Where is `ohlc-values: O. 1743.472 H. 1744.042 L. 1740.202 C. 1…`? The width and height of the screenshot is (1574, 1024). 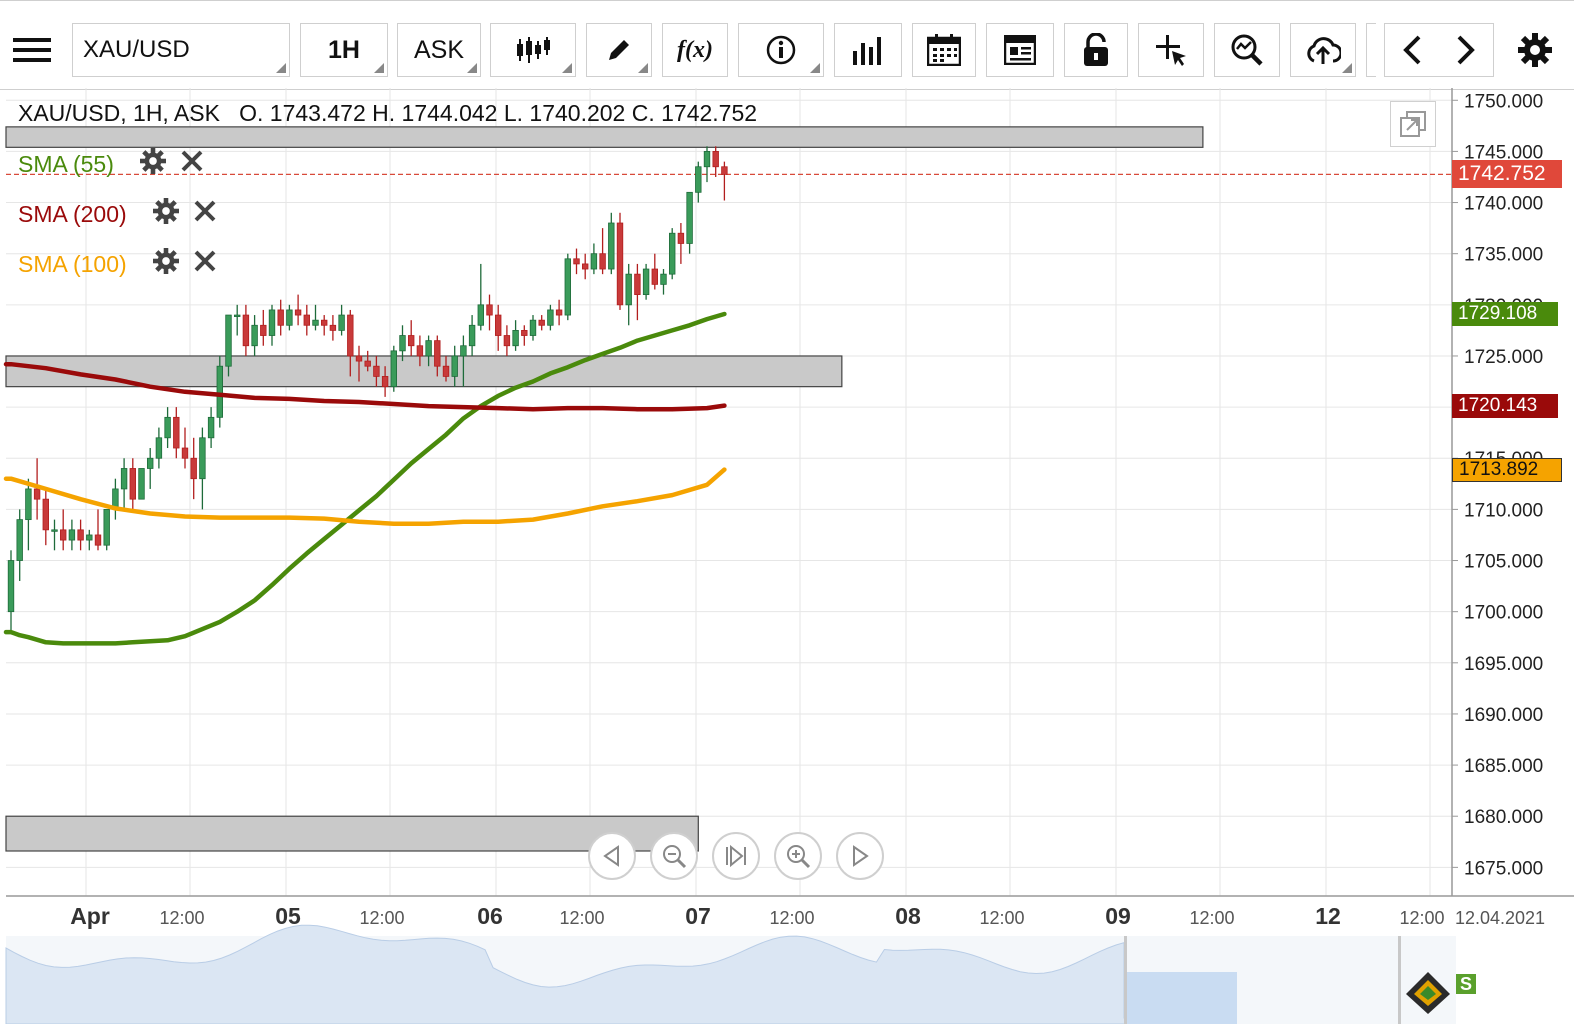 ohlc-values: O. 1743.472 H. 1744.042 L. 1740.202 C. 1… is located at coordinates (498, 113).